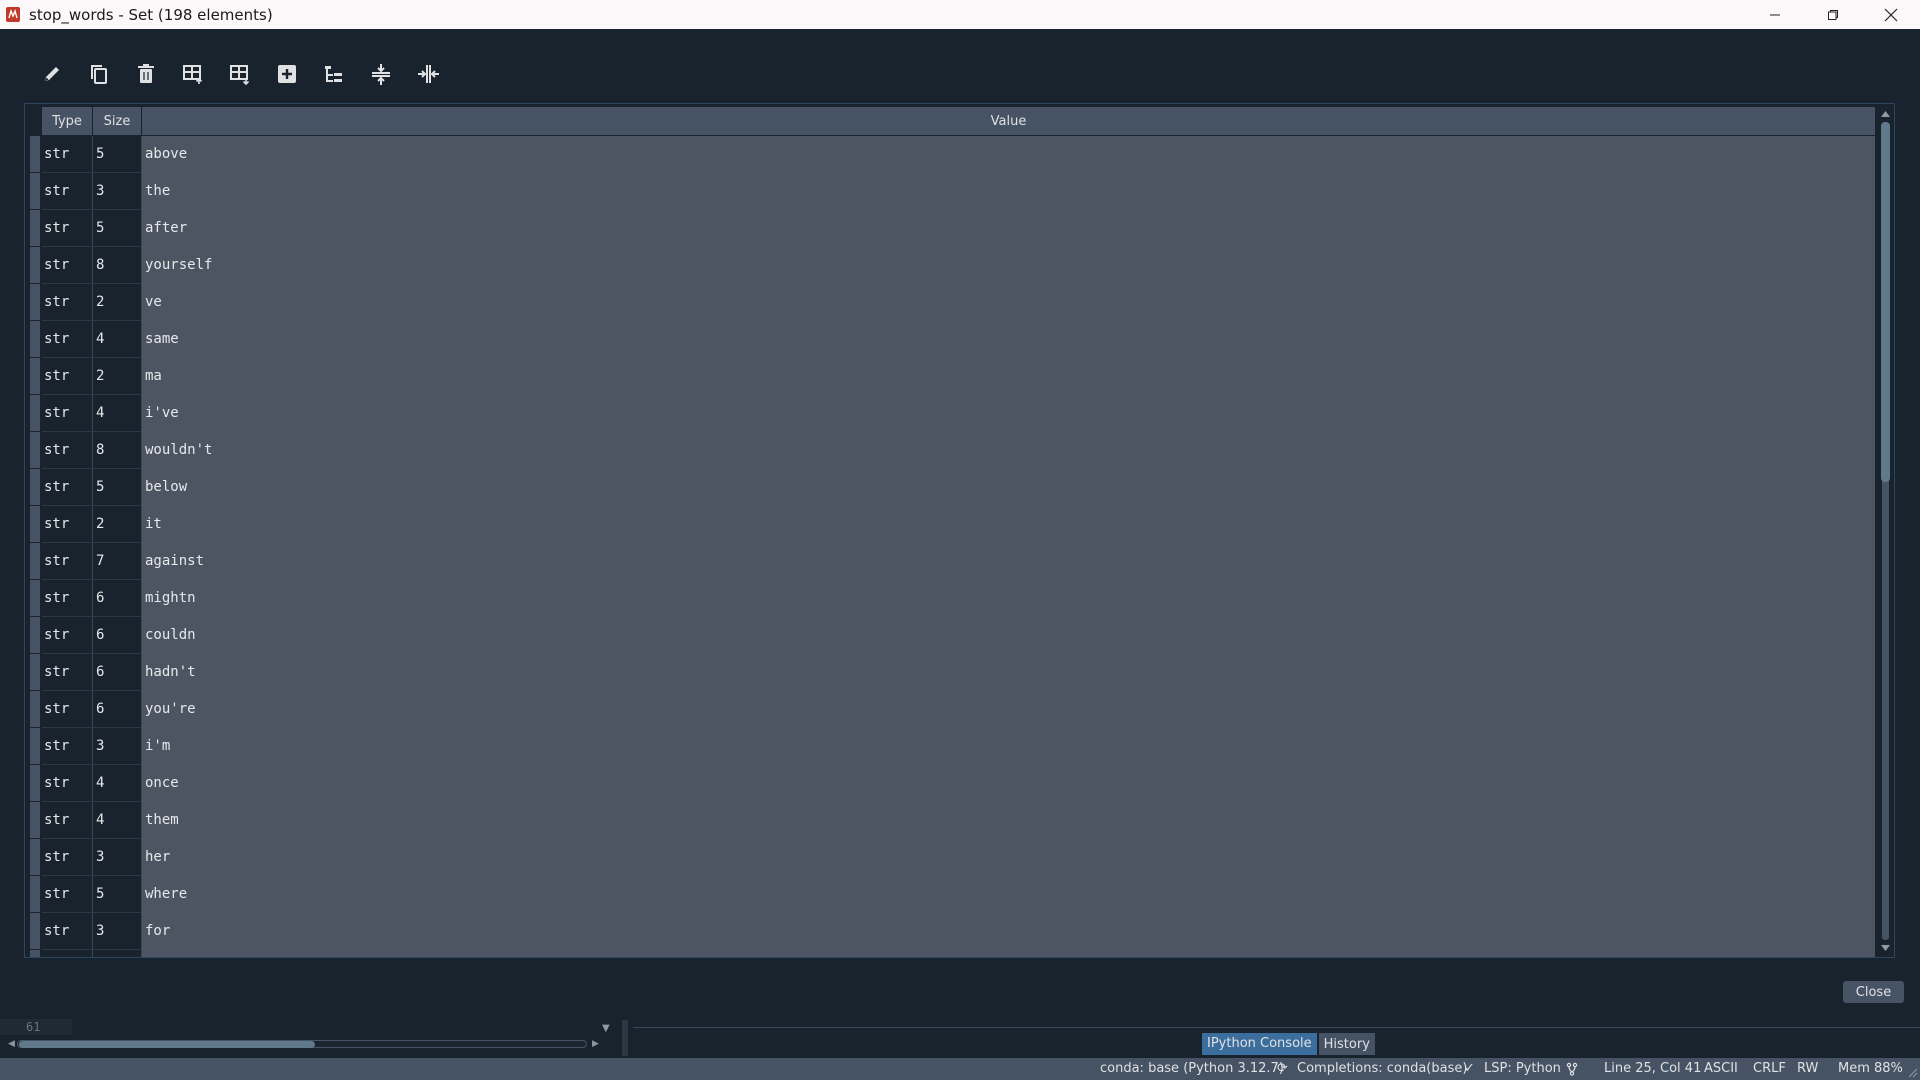 This screenshot has height=1080, width=1920. Describe the element at coordinates (11, 1044) in the screenshot. I see `scroll-left-arrow-icon: ◀` at that location.